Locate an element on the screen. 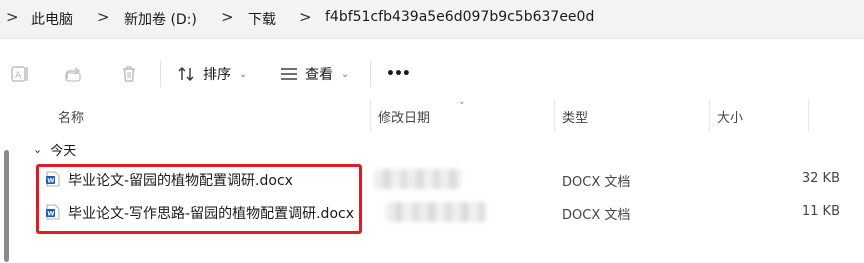 This screenshot has height=263, width=864. view-button: 查看 ⌄ is located at coordinates (314, 74).